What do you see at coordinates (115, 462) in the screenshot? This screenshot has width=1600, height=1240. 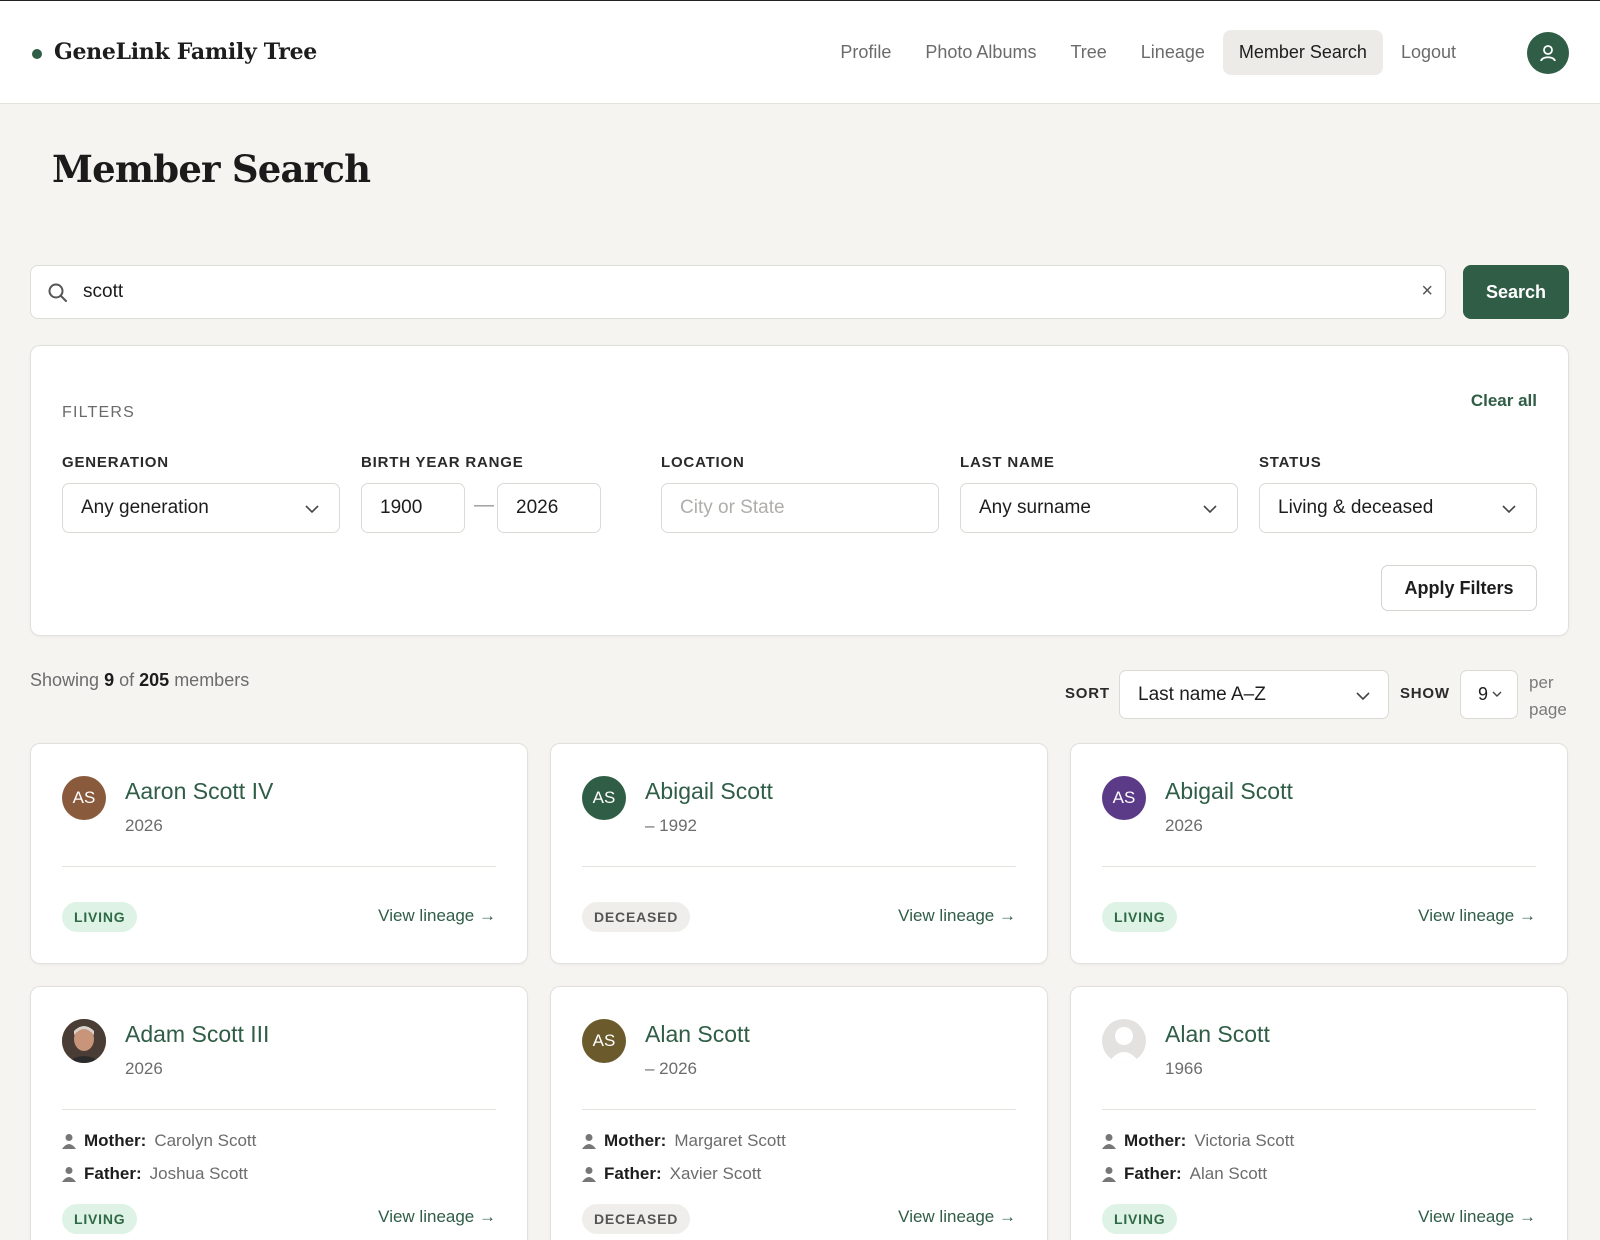 I see `generation-label: GENERATION` at bounding box center [115, 462].